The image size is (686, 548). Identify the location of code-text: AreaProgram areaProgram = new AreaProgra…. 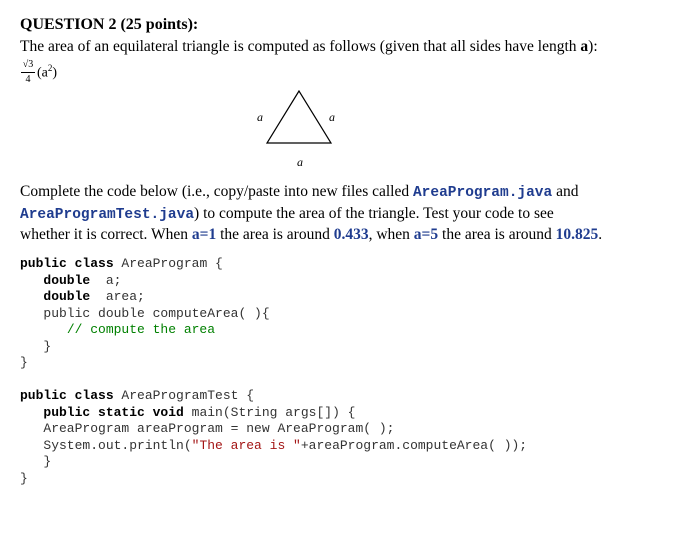
(219, 428).